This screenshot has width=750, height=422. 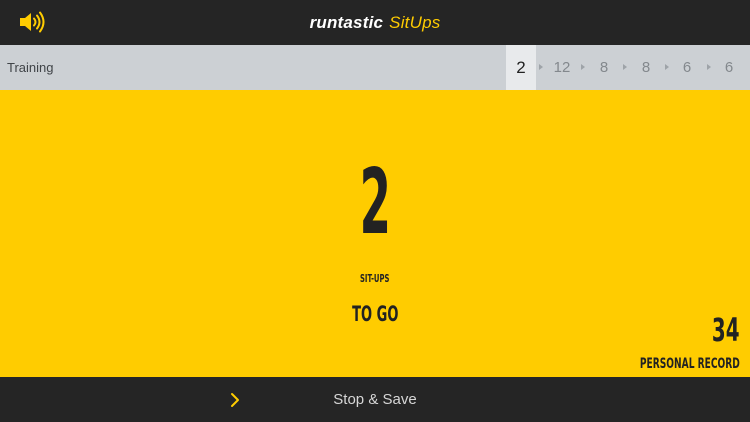 What do you see at coordinates (346, 22) in the screenshot?
I see `logo-brand: runtastic` at bounding box center [346, 22].